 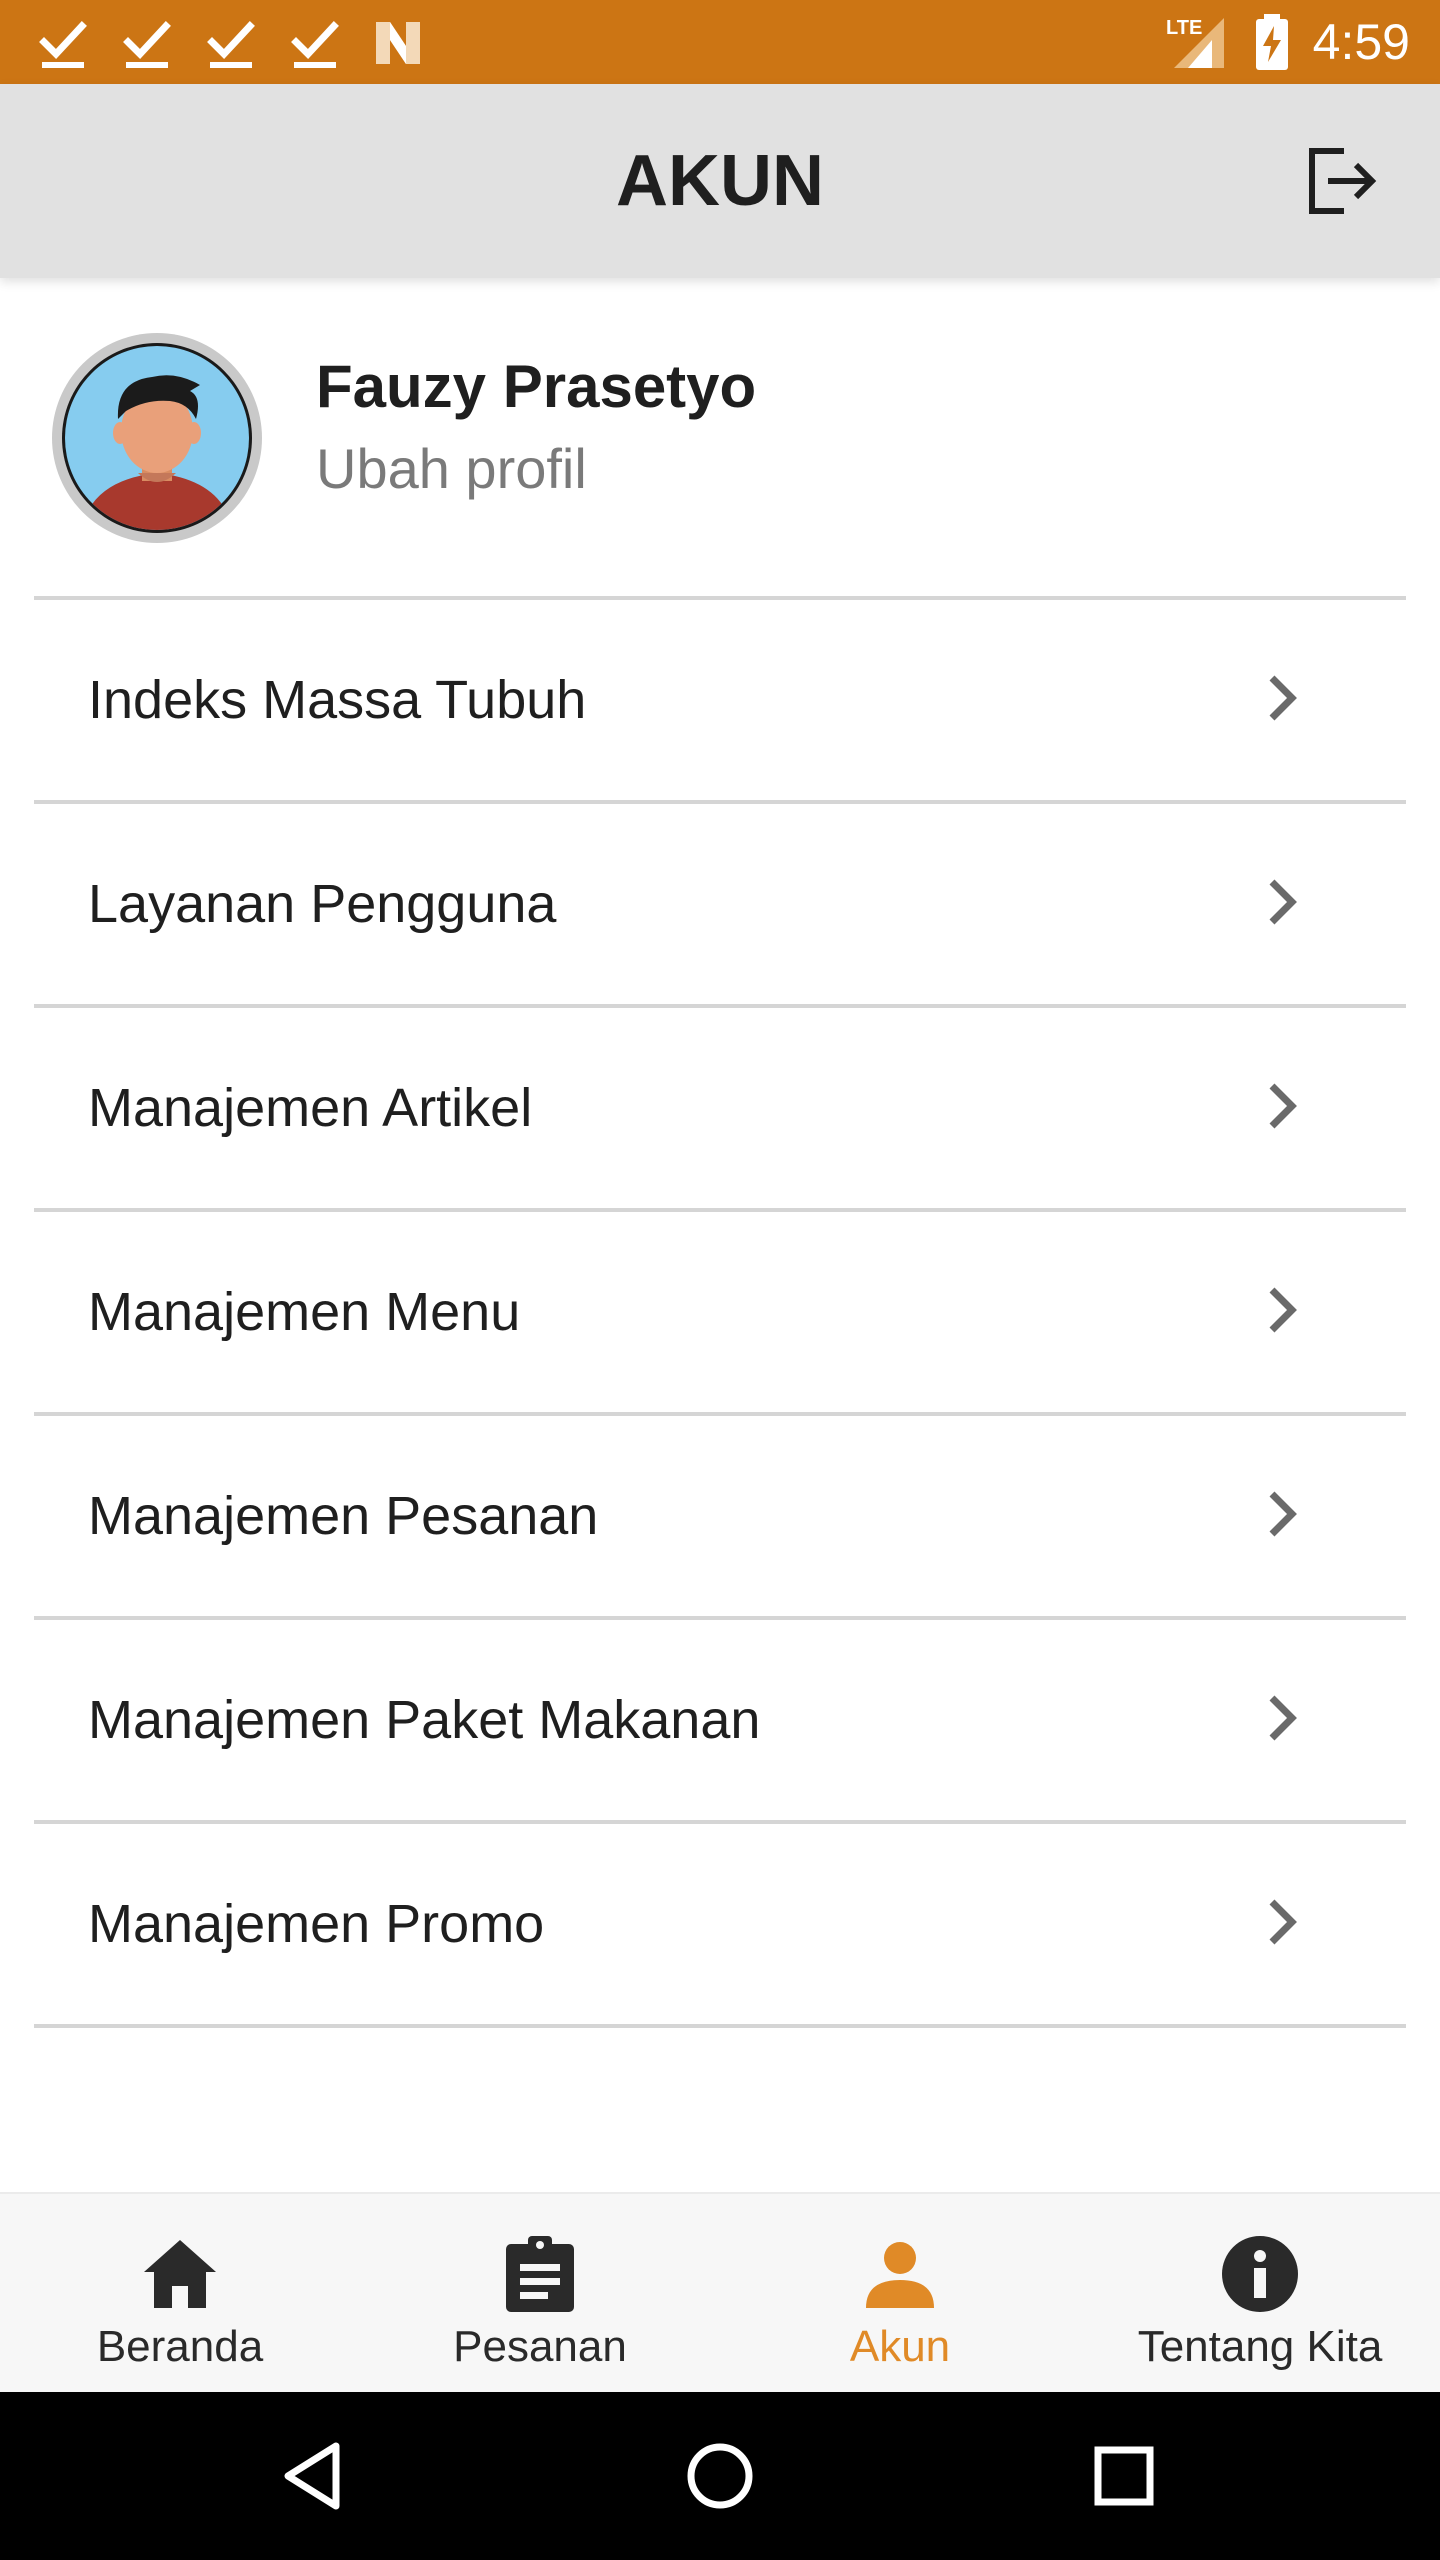 I want to click on menu-item-indeks-massa-tubuh: Indeks Massa Tubuh, so click(x=720, y=700).